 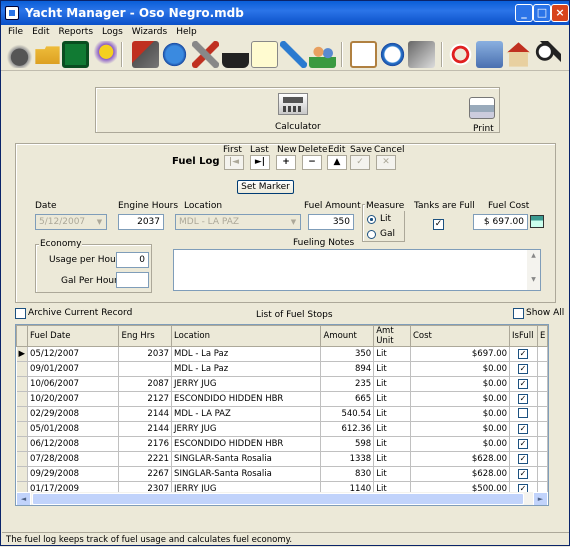 What do you see at coordinates (73, 399) in the screenshot?
I see `cell-fuel-date: 10/20/2007` at bounding box center [73, 399].